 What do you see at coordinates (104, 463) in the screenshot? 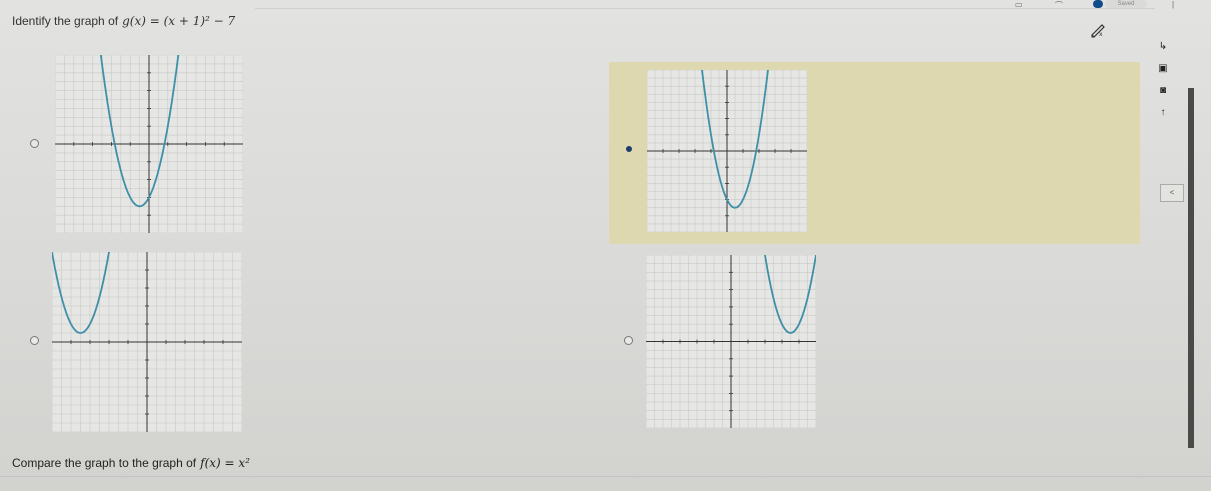
I see `compare-text: Compare the graph to the graph of` at bounding box center [104, 463].